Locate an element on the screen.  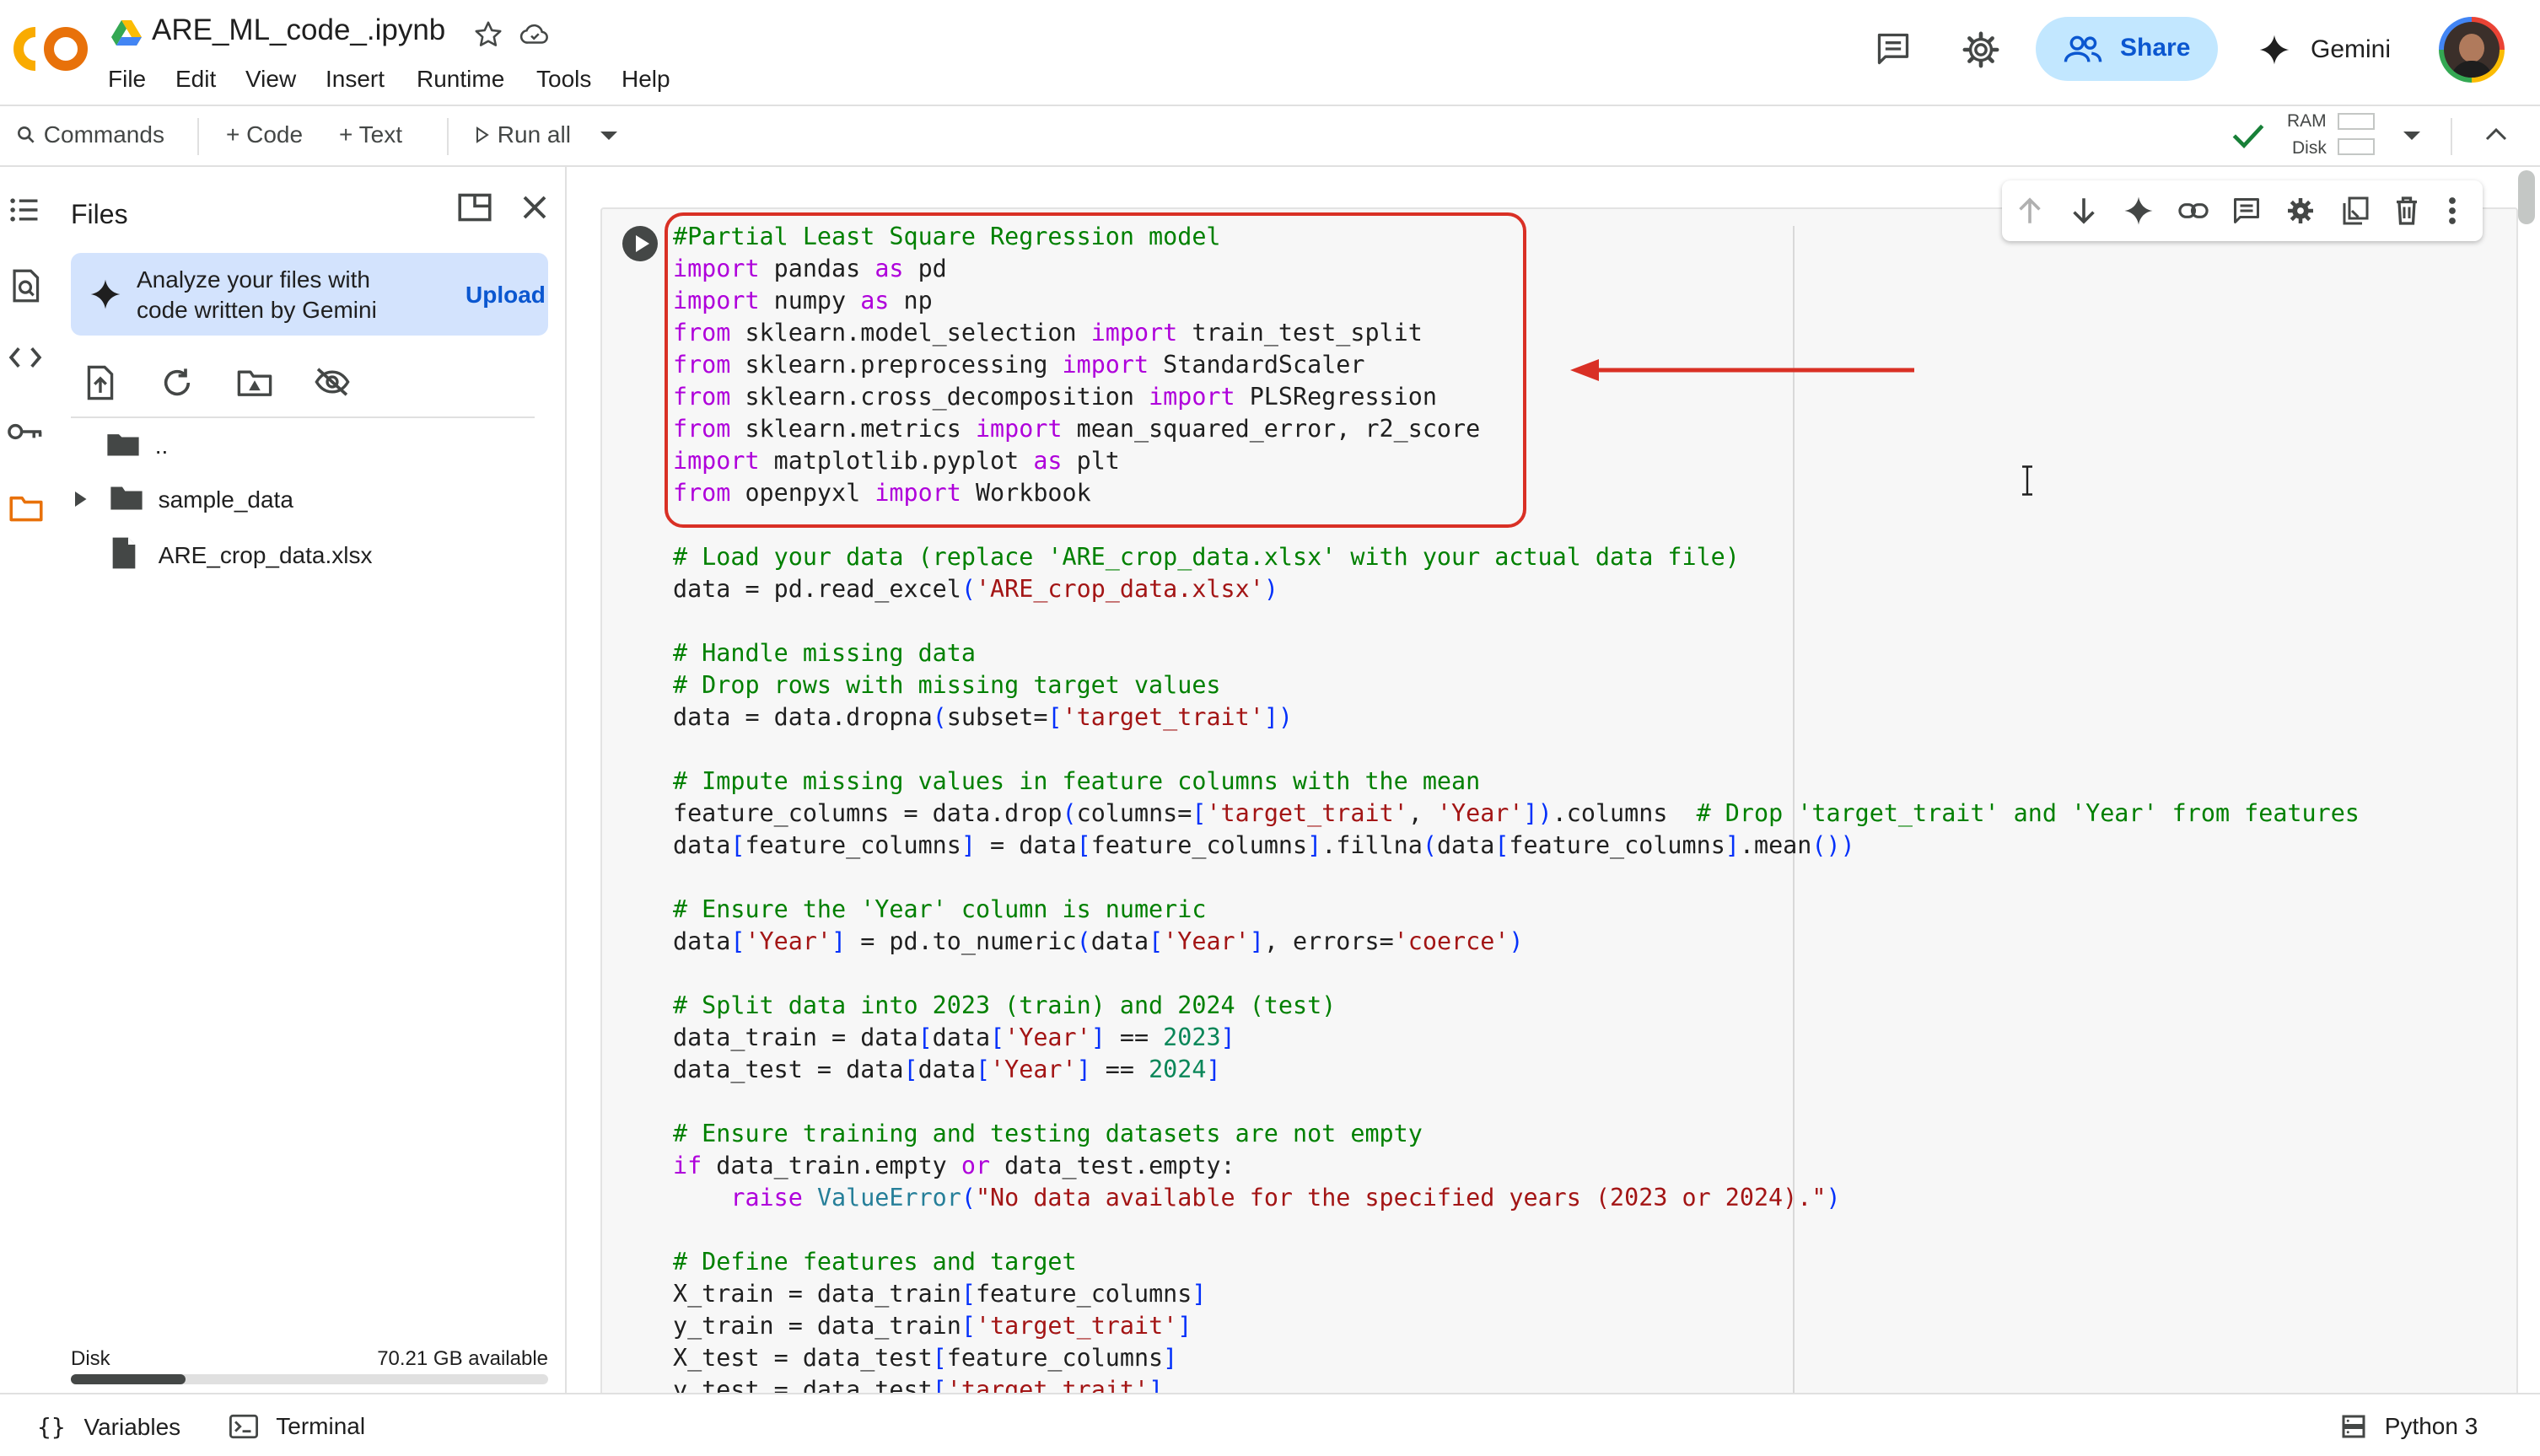
more-options-icon is located at coordinates (2452, 213).